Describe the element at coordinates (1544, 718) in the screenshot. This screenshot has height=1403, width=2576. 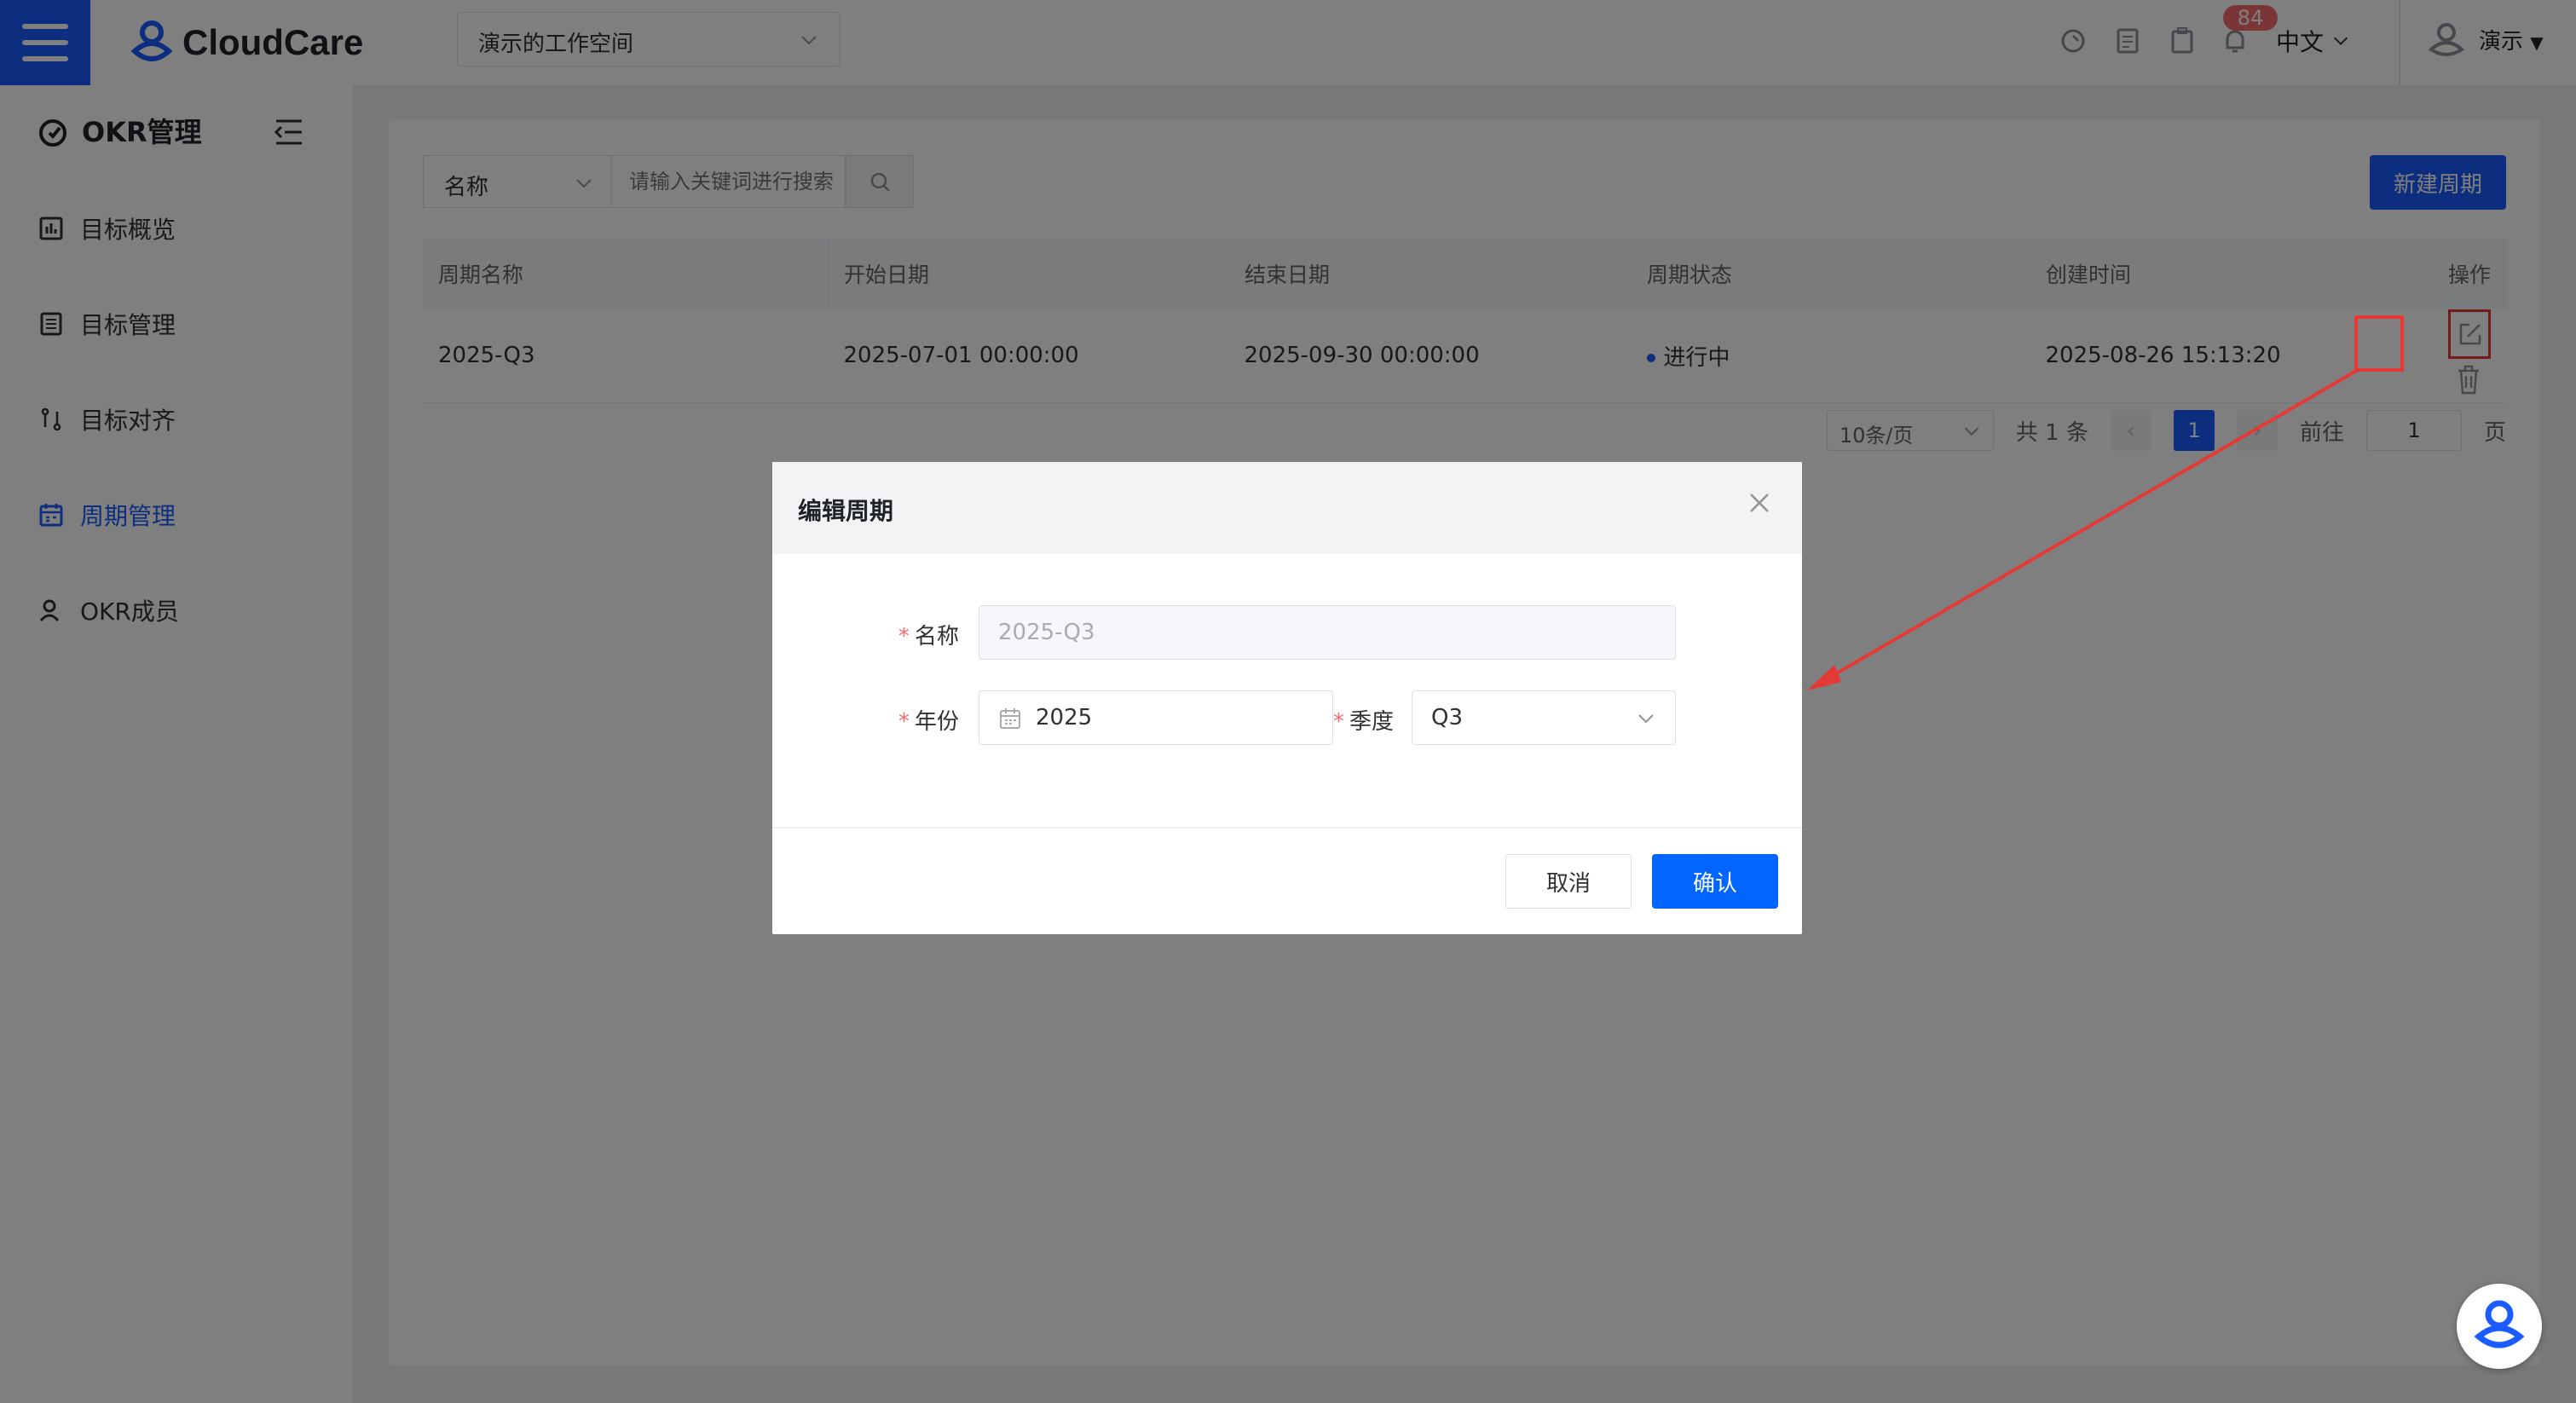
I see `quarter-select: Q3` at that location.